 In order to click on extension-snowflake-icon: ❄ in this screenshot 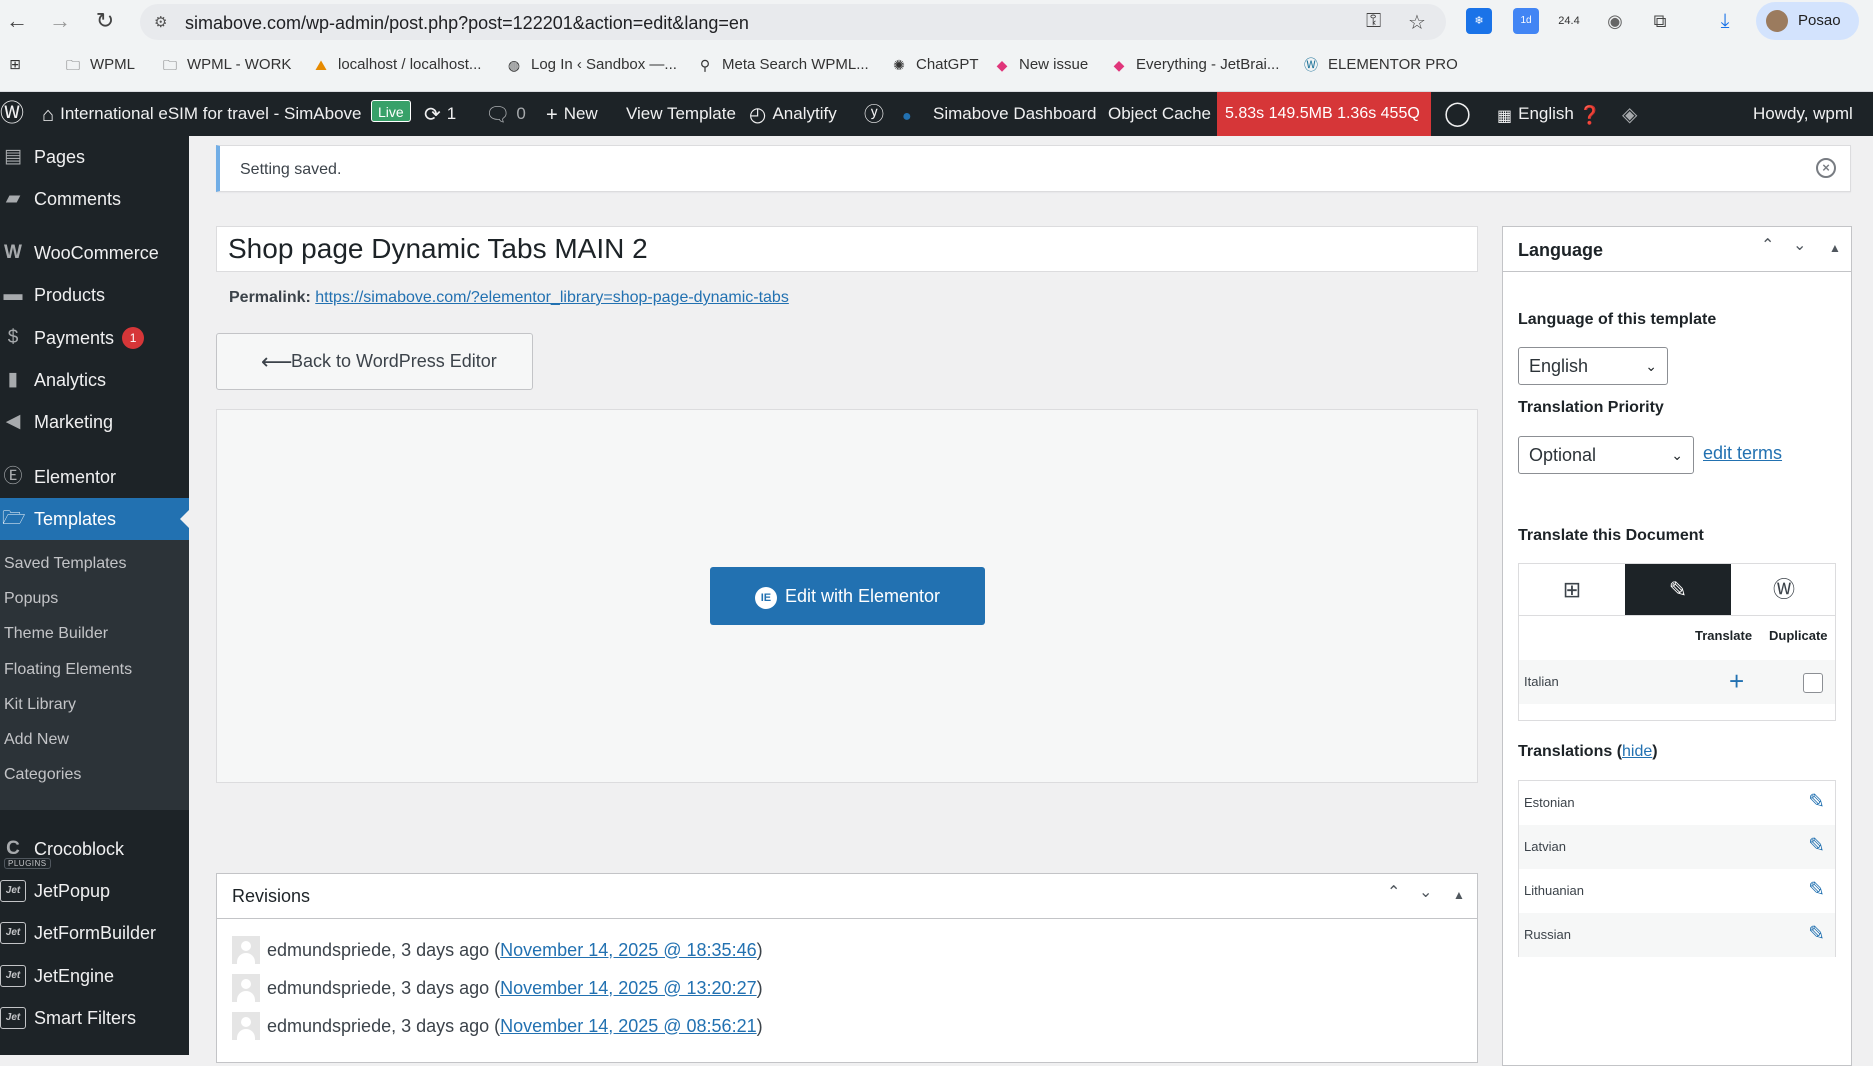, I will do `click(1479, 21)`.